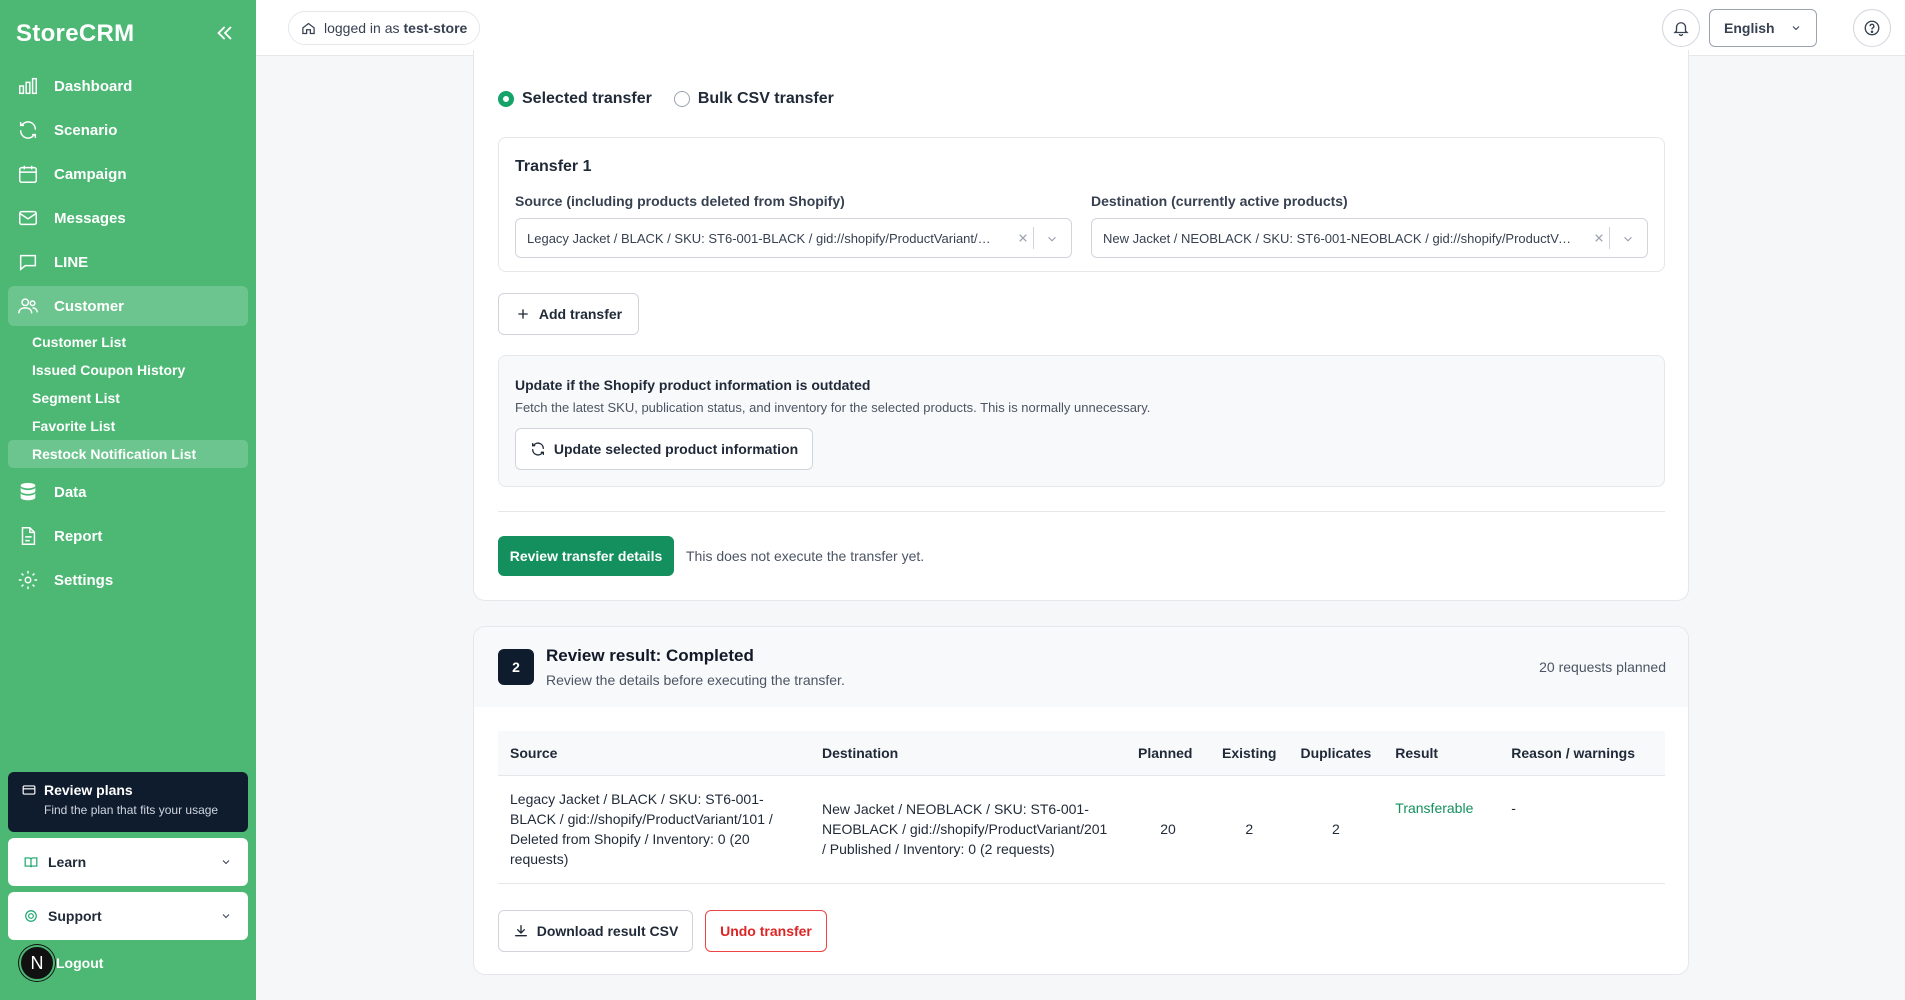 This screenshot has width=1905, height=1000. What do you see at coordinates (28, 536) in the screenshot?
I see `document-icon` at bounding box center [28, 536].